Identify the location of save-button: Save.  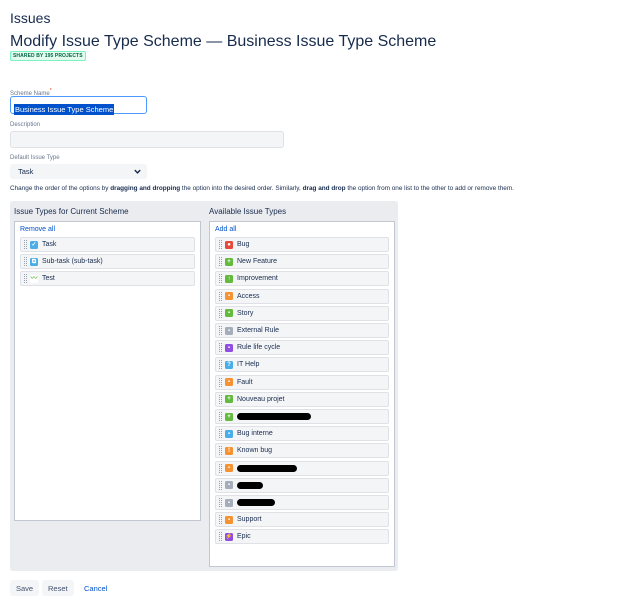
(25, 588).